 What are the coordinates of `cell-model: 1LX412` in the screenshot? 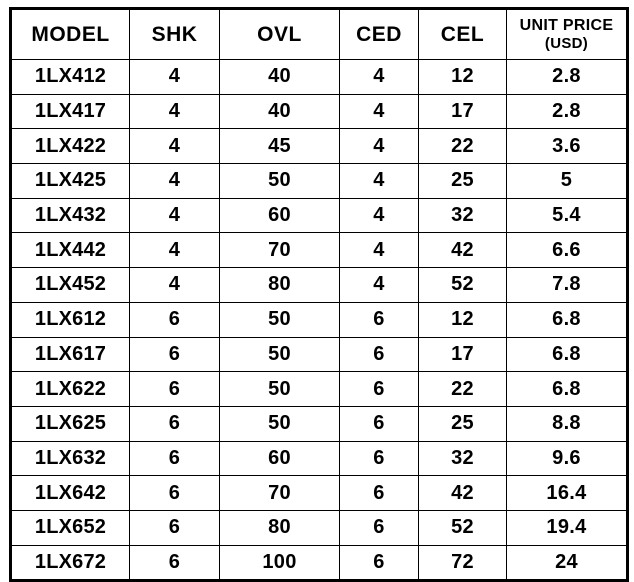 It's located at (70, 77).